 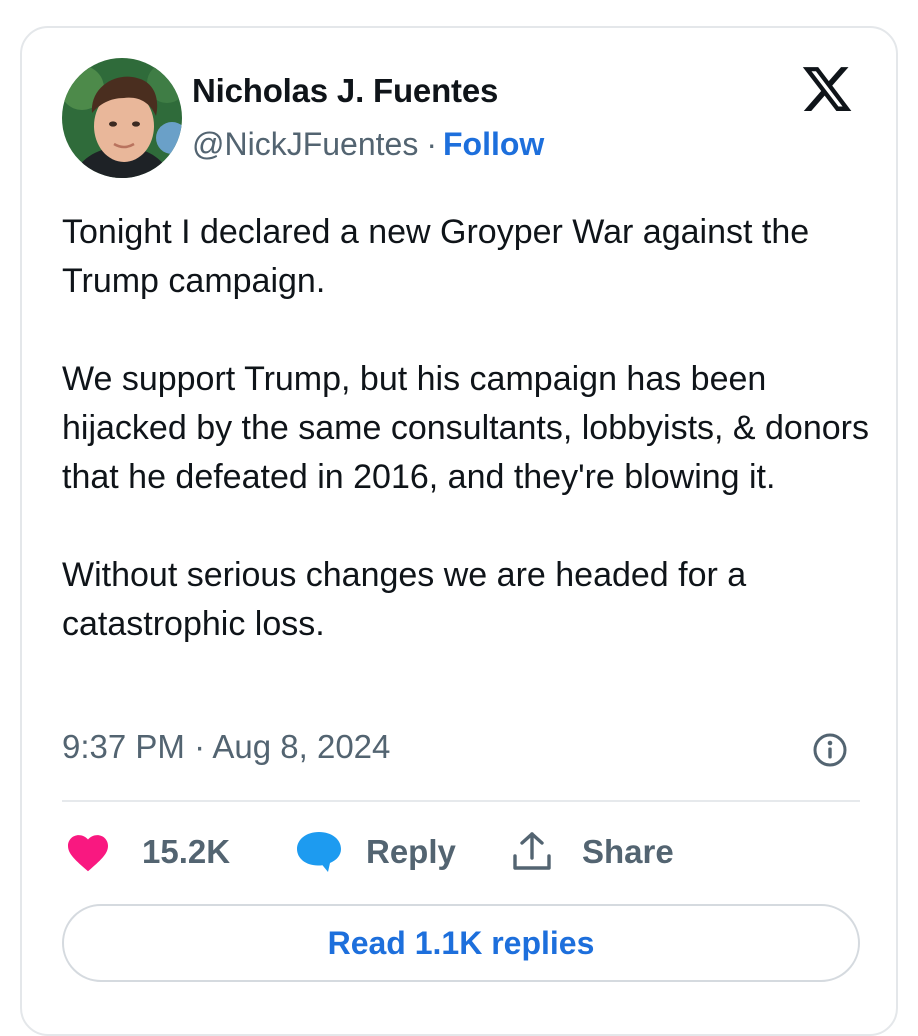 I want to click on speech-bubble-icon, so click(x=319, y=852).